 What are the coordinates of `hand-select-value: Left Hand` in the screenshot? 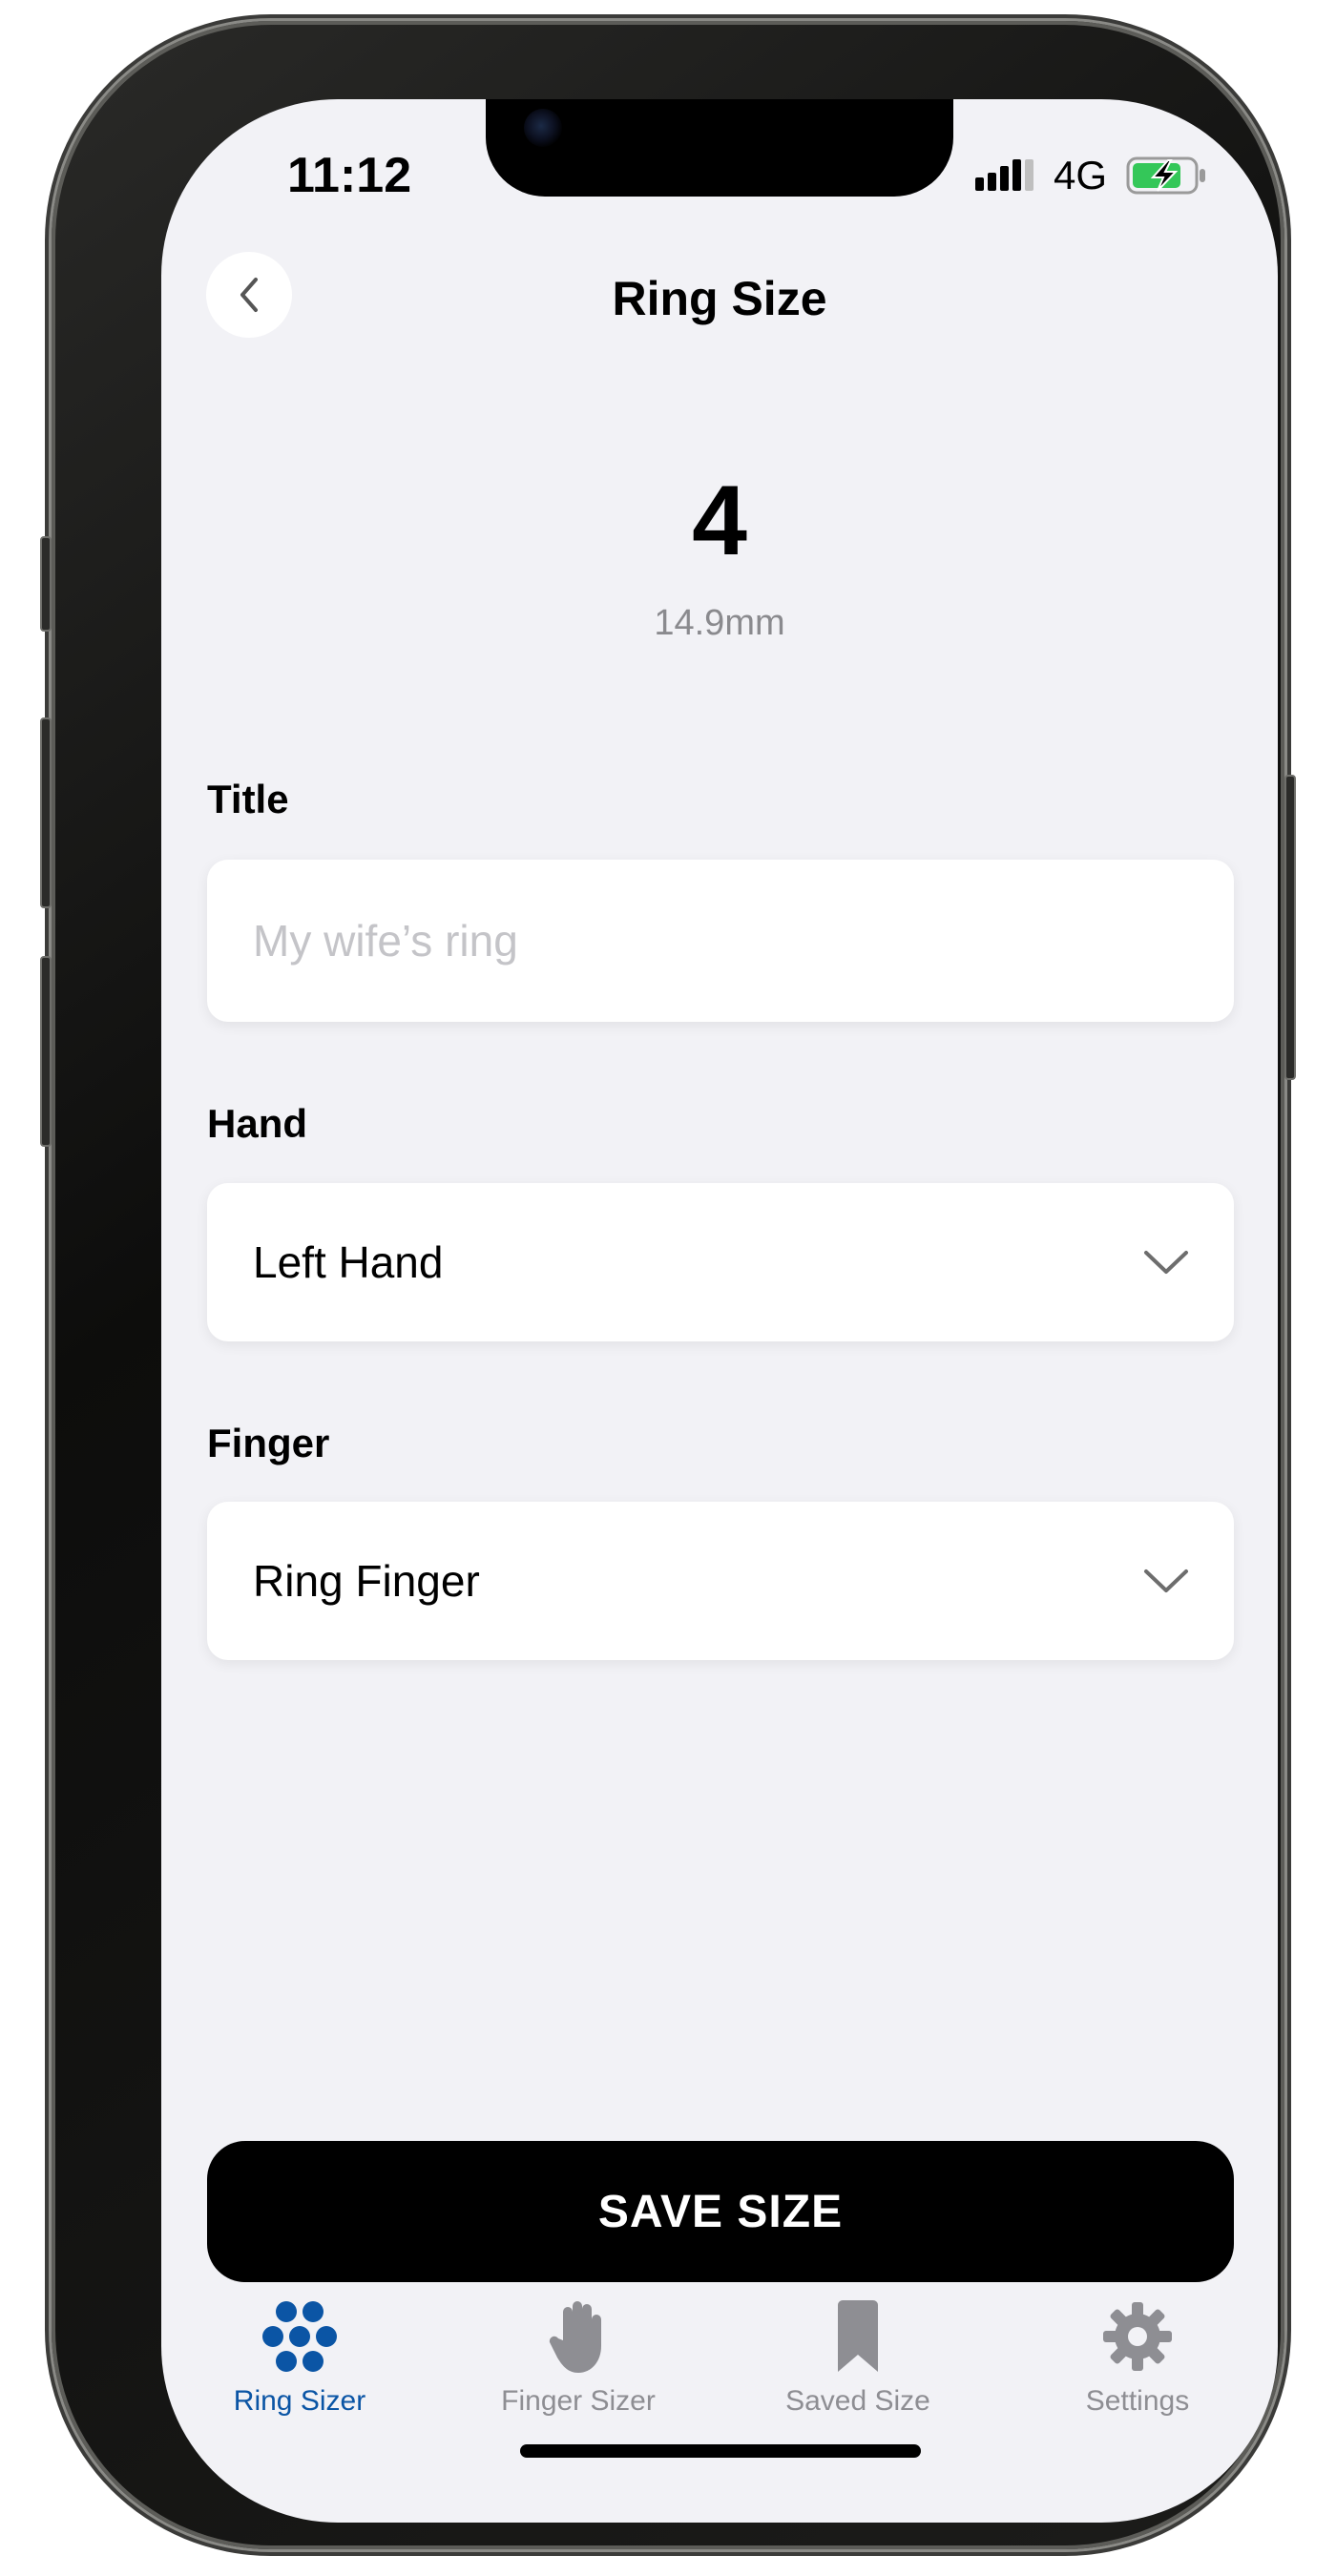 It's located at (348, 1262).